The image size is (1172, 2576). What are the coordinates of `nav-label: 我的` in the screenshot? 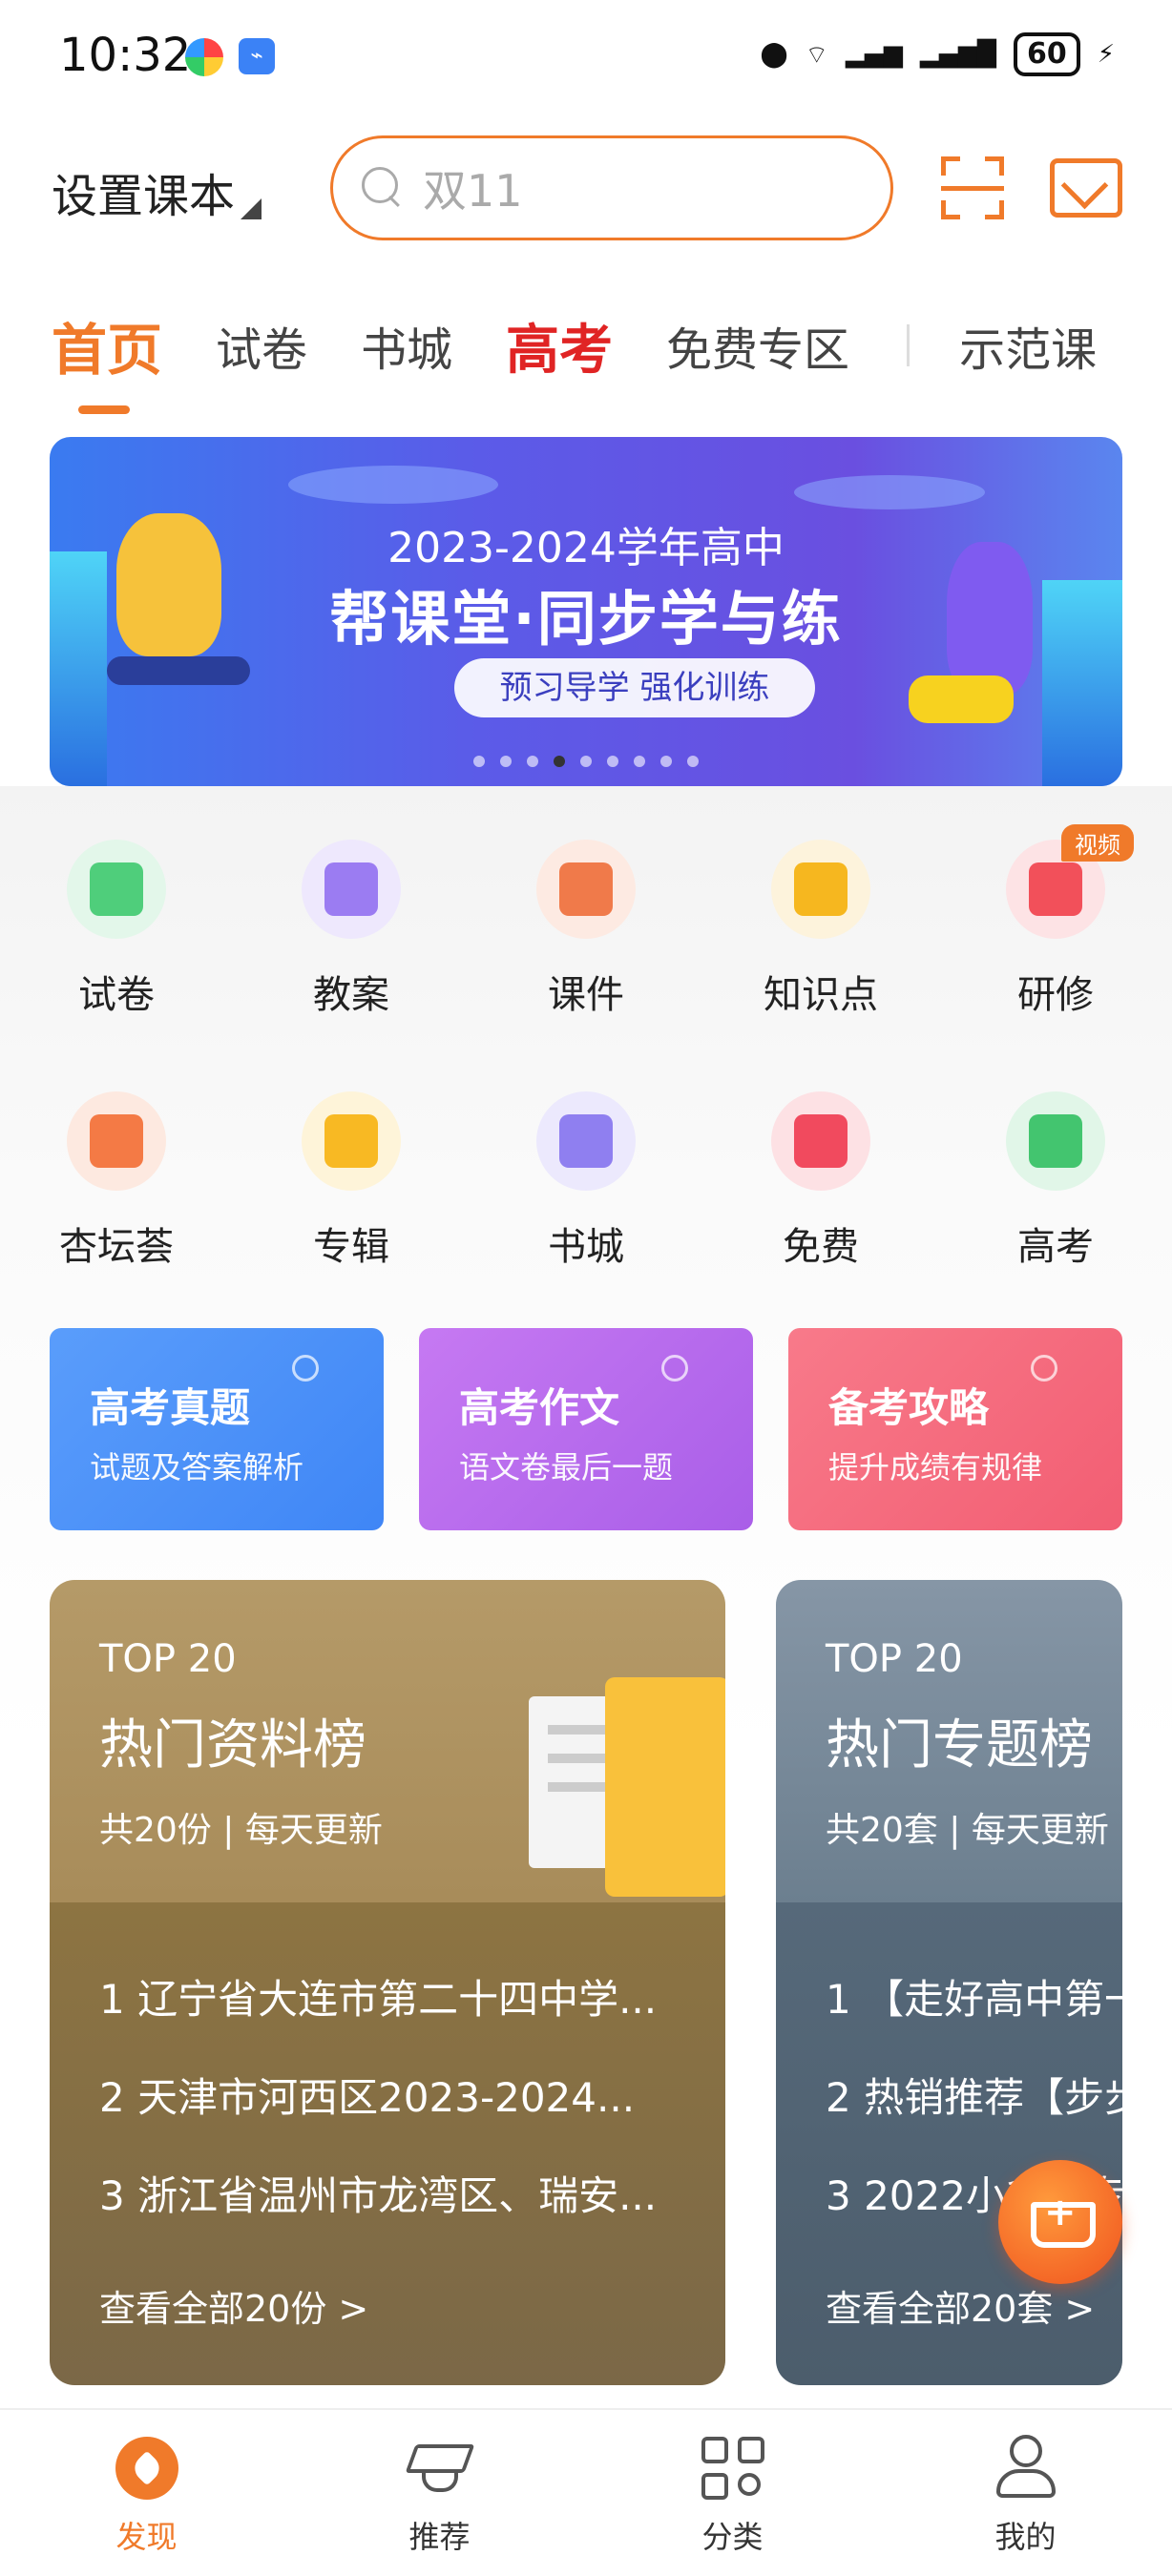 It's located at (1025, 2537).